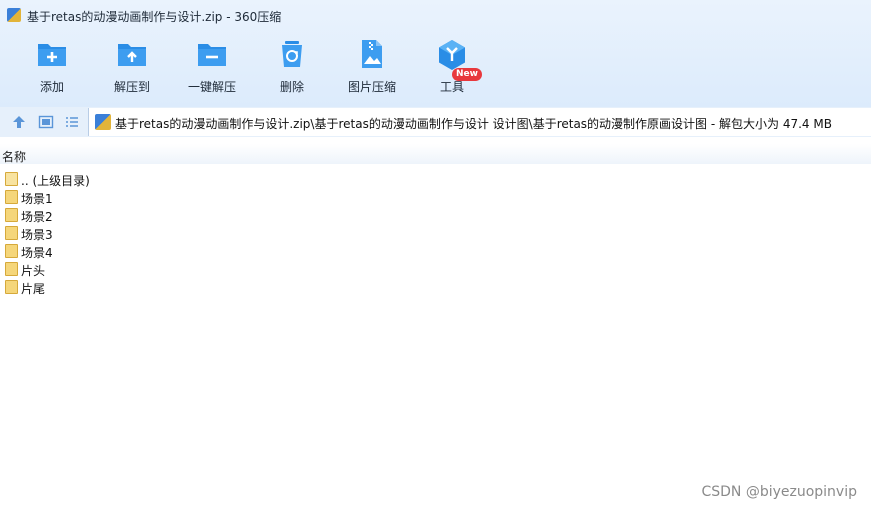  Describe the element at coordinates (435, 154) in the screenshot. I see `column-header-name: 名称` at that location.